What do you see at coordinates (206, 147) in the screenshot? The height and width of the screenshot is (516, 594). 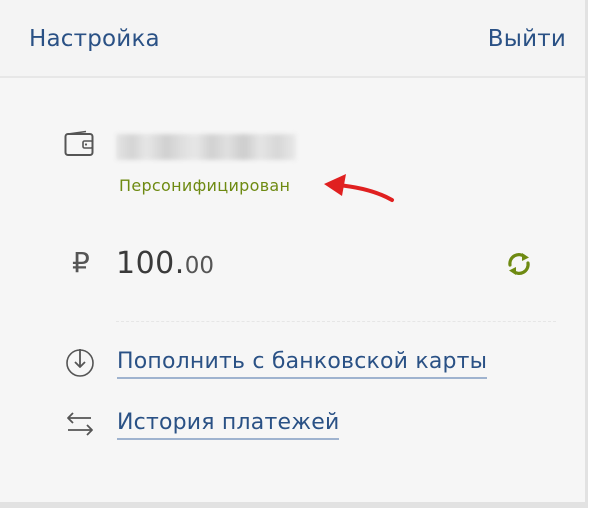 I see `account-number-redacted` at bounding box center [206, 147].